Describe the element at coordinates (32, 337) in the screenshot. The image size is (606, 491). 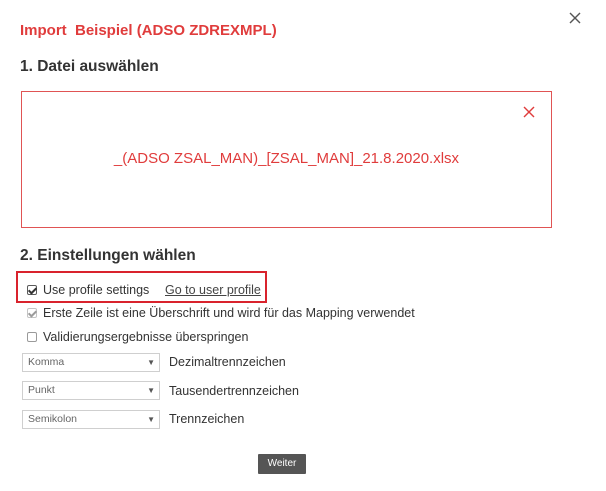
I see `skip-validation-checkbox` at that location.